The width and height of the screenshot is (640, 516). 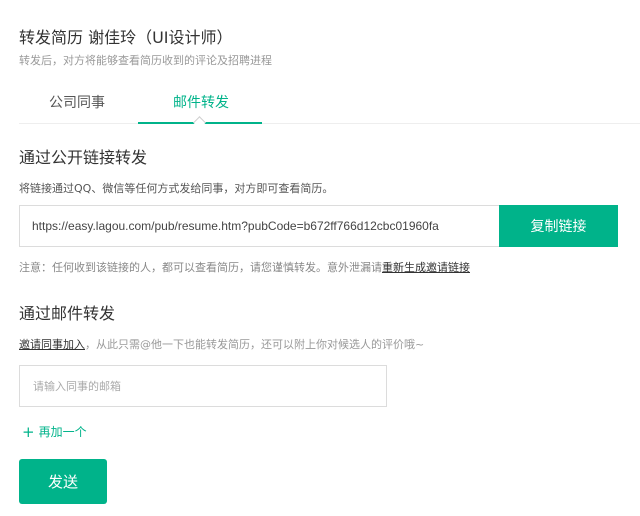 I want to click on invite-description-text: ，从此只需@他一下也能转发简历，还可以附上你对候选人的评价哦~, so click(x=255, y=344).